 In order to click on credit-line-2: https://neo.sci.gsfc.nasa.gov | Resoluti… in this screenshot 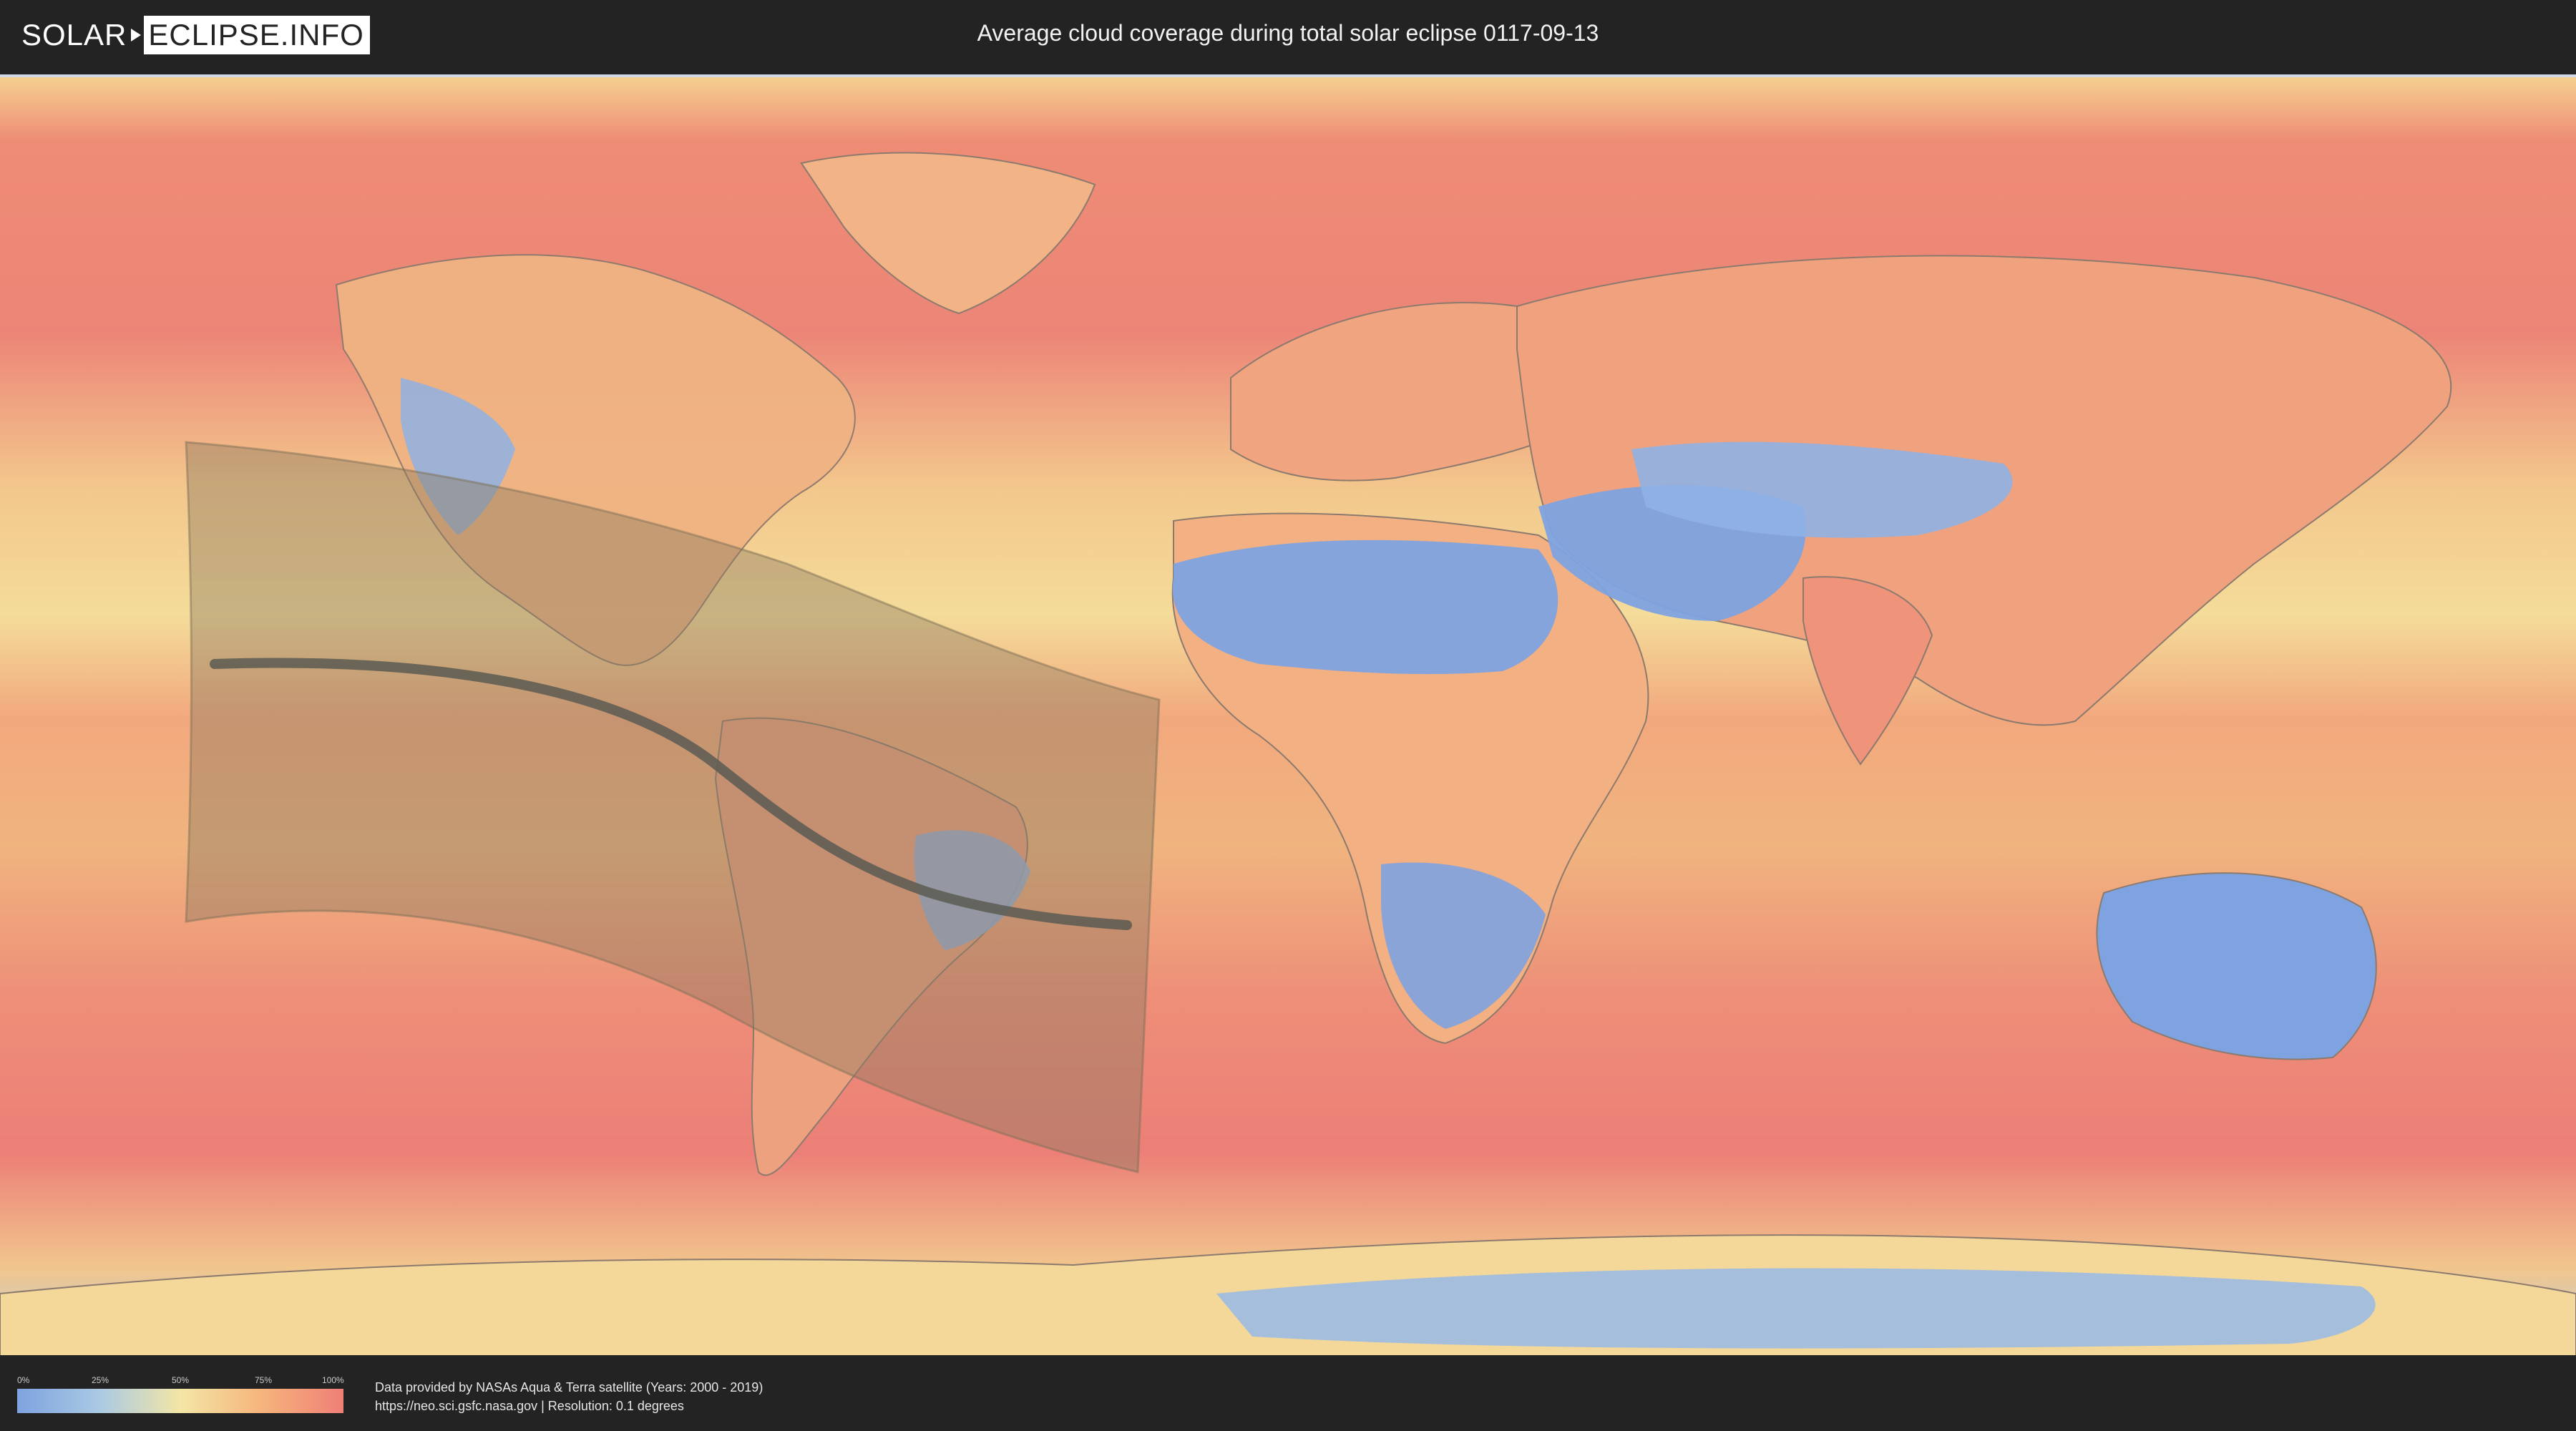, I will do `click(569, 1406)`.